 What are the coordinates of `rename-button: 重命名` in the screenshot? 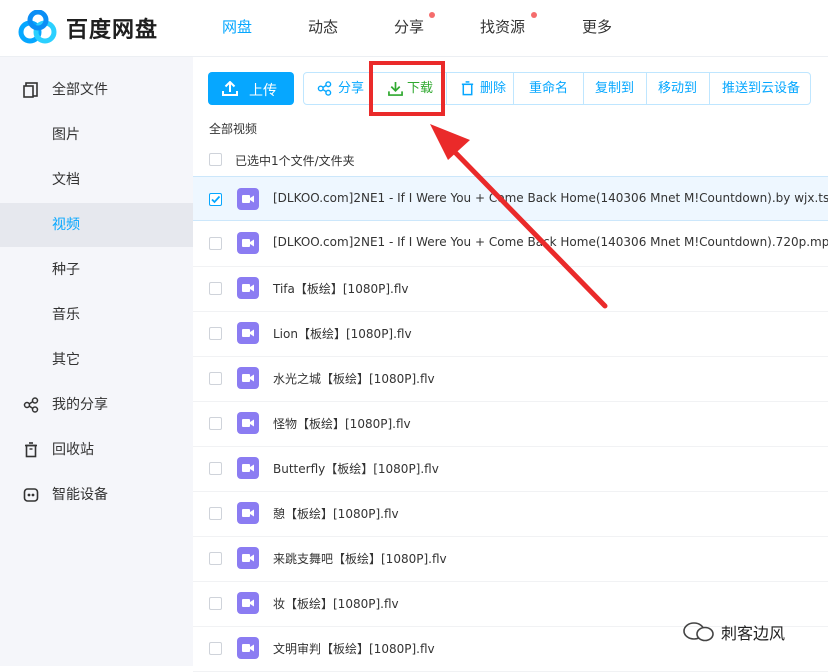 It's located at (549, 88).